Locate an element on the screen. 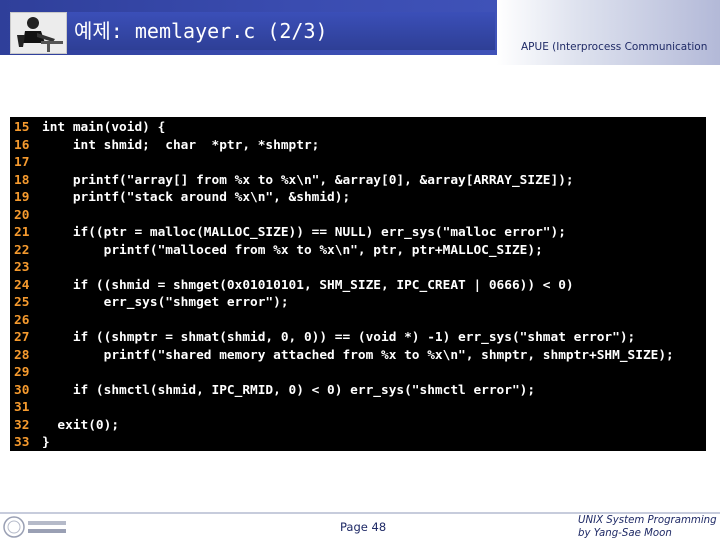  code-line: 25 err_sys("shmget error"); is located at coordinates (344, 303).